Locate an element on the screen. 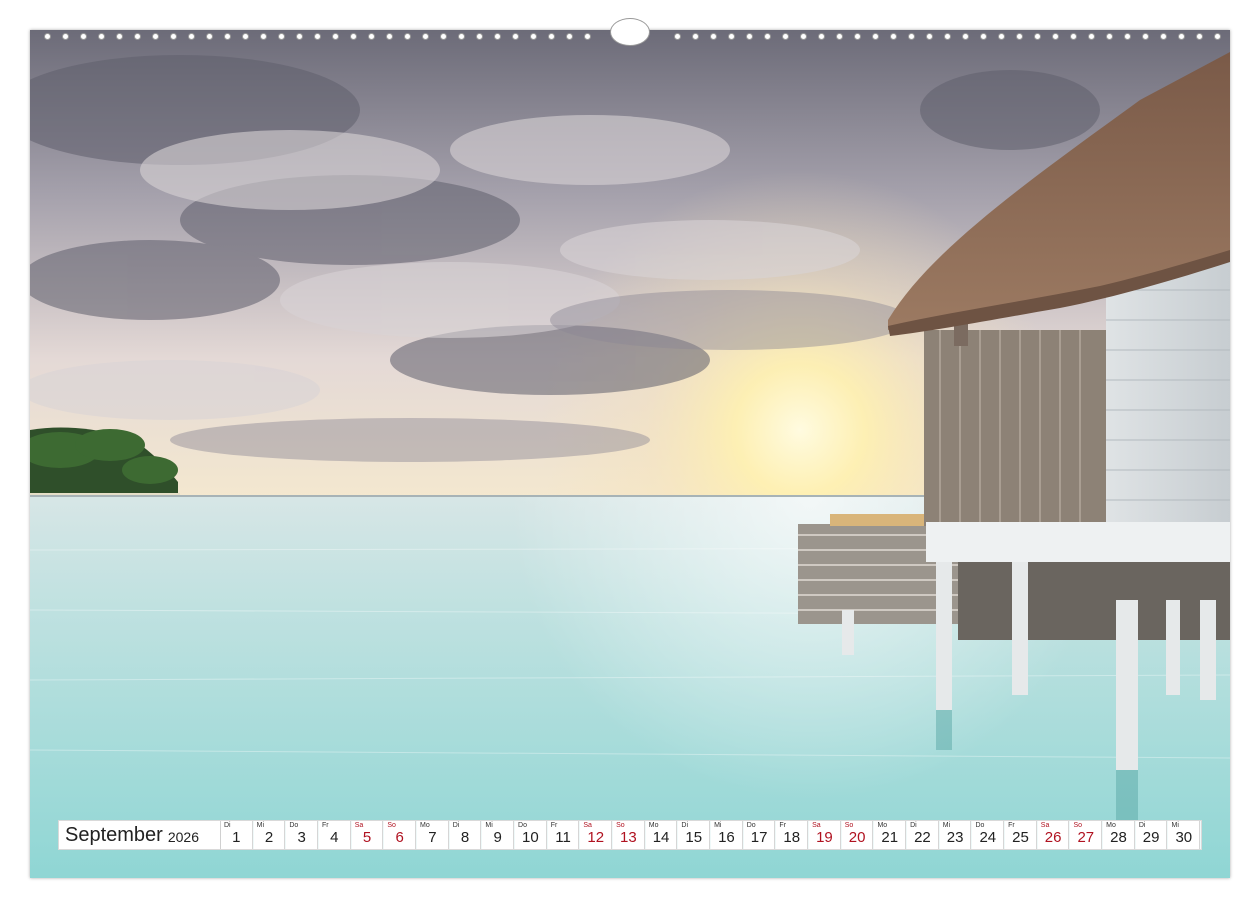  calendar-day: Mo 14 is located at coordinates (661, 835).